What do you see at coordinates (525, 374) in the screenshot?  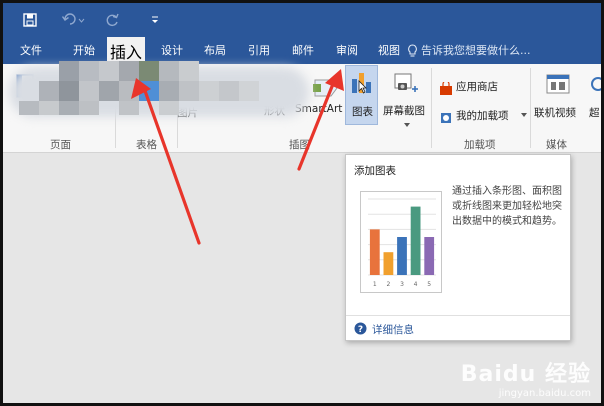 I see `watermark-logo: Baidu 经验` at bounding box center [525, 374].